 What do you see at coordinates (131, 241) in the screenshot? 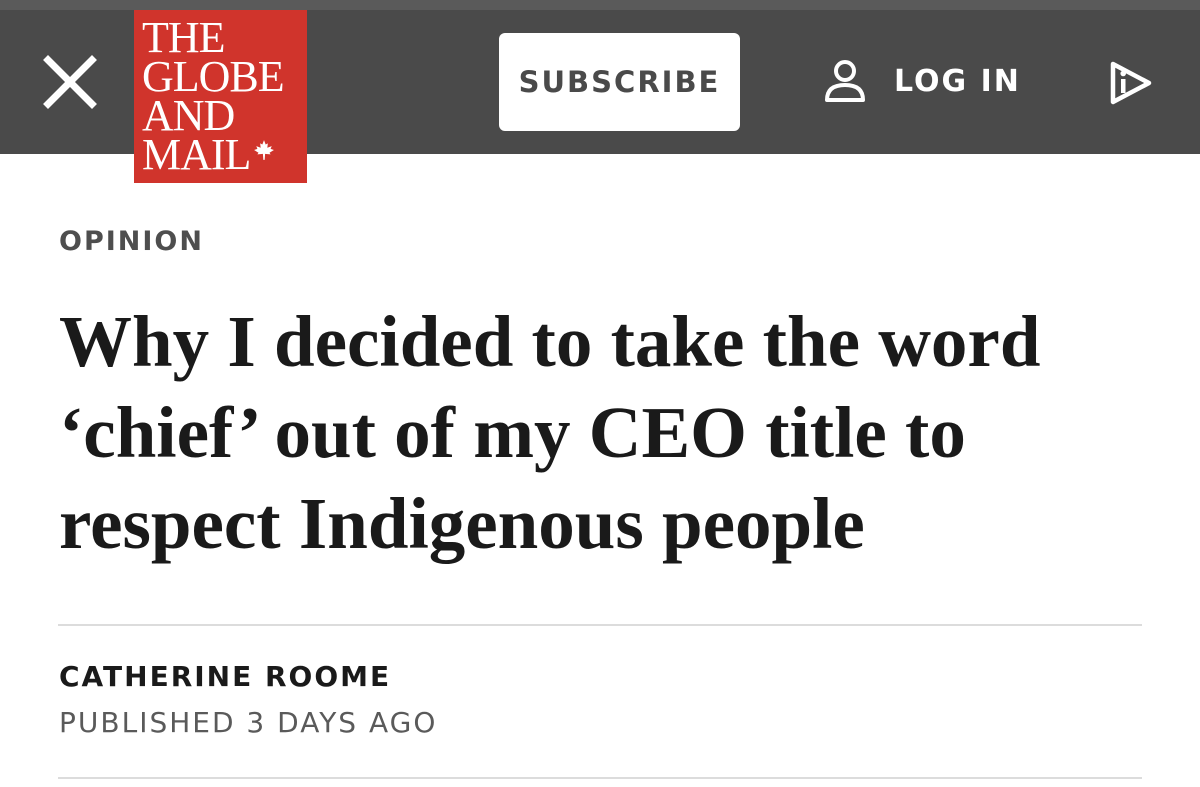
I see `section-label: OPINION` at bounding box center [131, 241].